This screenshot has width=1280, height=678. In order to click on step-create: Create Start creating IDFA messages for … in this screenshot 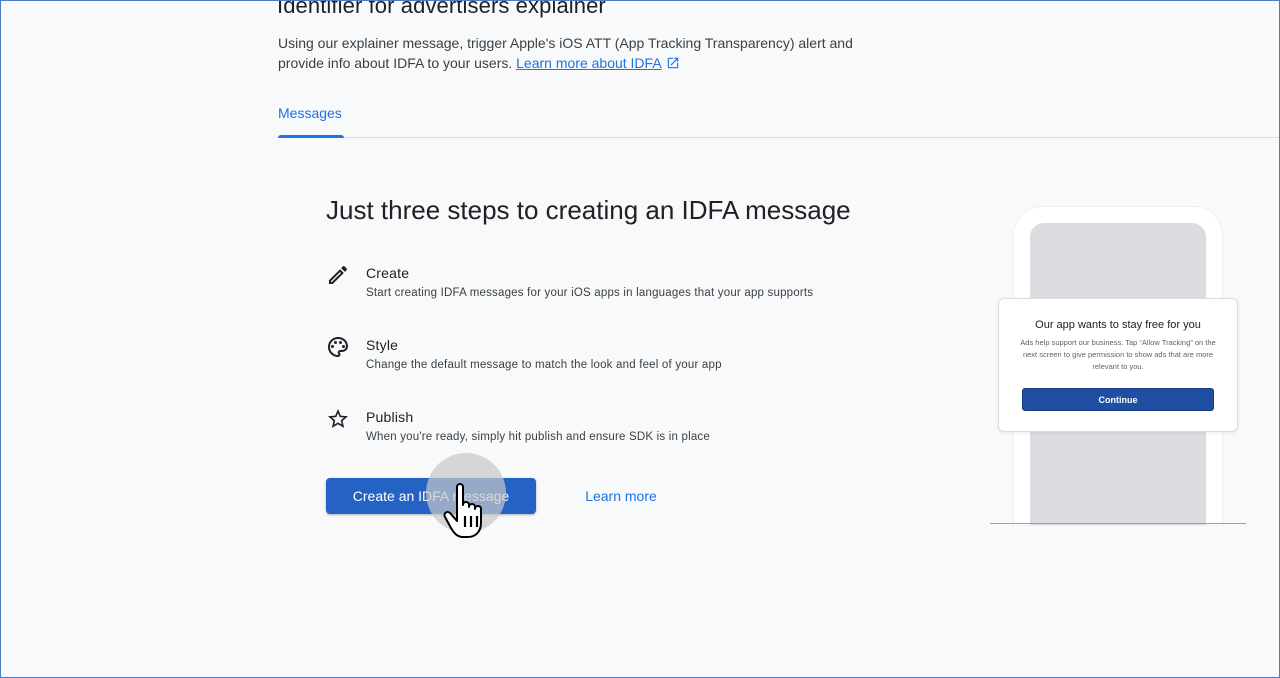, I will do `click(606, 285)`.